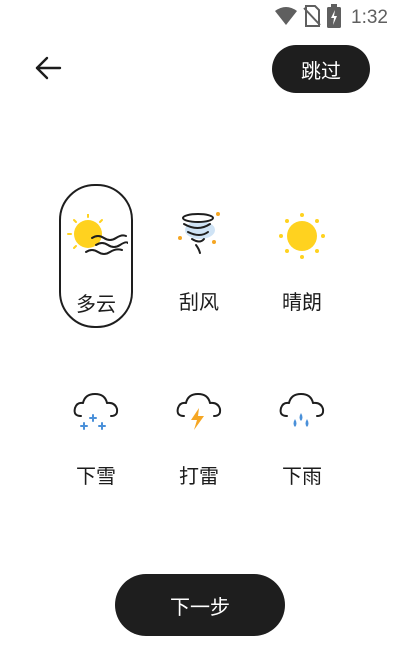 This screenshot has width=400, height=650. Describe the element at coordinates (321, 69) in the screenshot. I see `skip-button: 跳过` at that location.